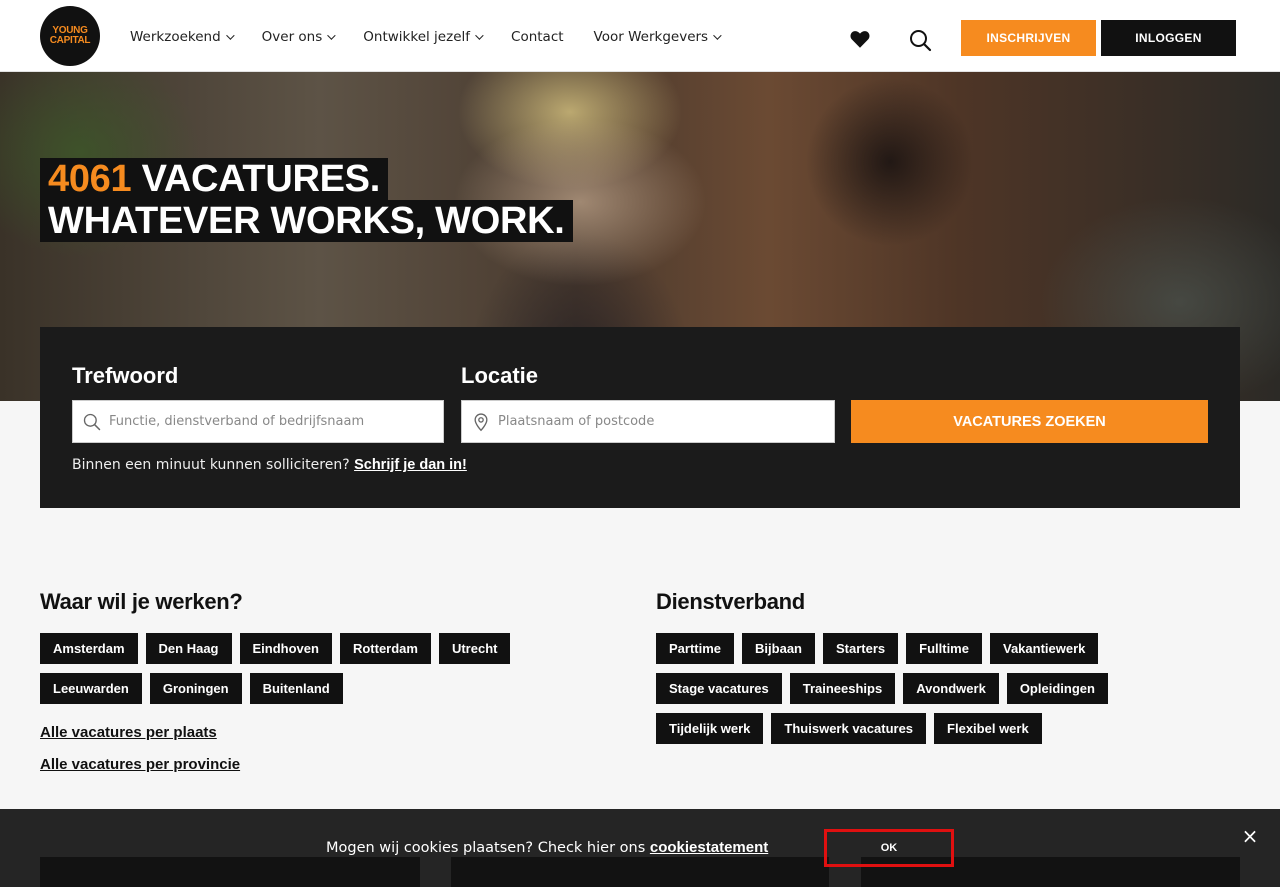 The image size is (1280, 887). Describe the element at coordinates (1057, 688) in the screenshot. I see `employment-tag: Opleidingen` at that location.